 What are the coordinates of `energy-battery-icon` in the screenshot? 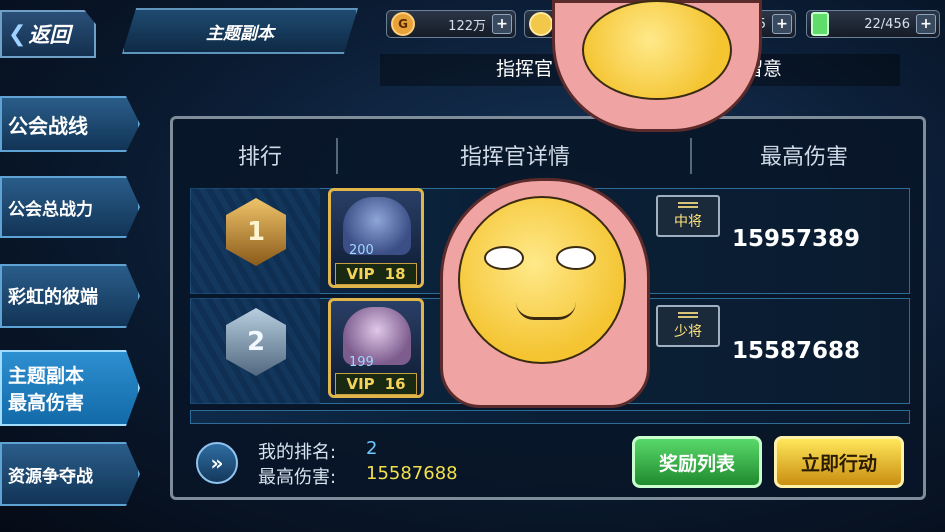 It's located at (820, 24).